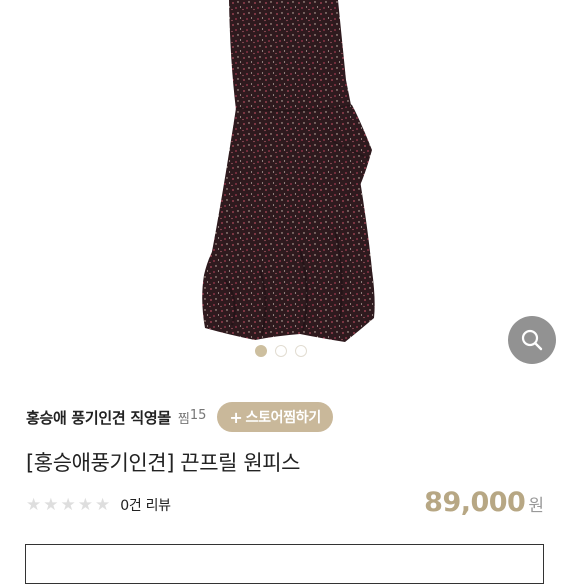 The image size is (568, 584). Describe the element at coordinates (236, 417) in the screenshot. I see `plus-icon: +` at that location.